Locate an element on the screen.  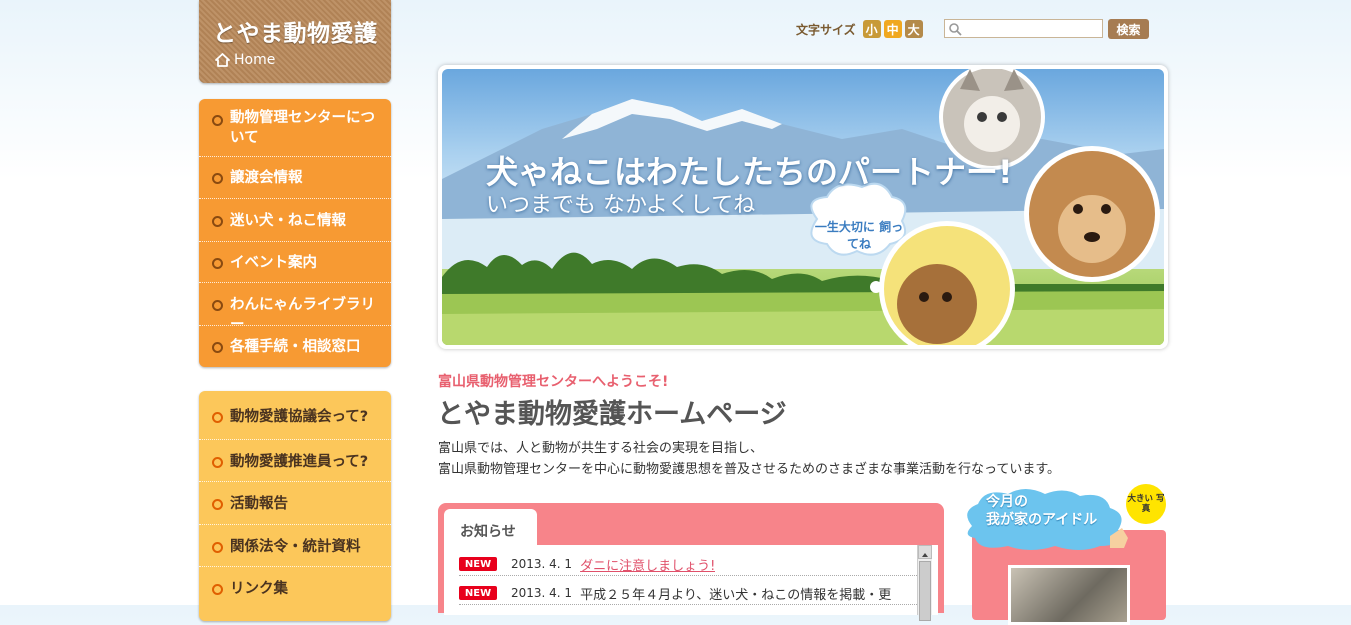
font-size-large-button: 大 is located at coordinates (913, 29).